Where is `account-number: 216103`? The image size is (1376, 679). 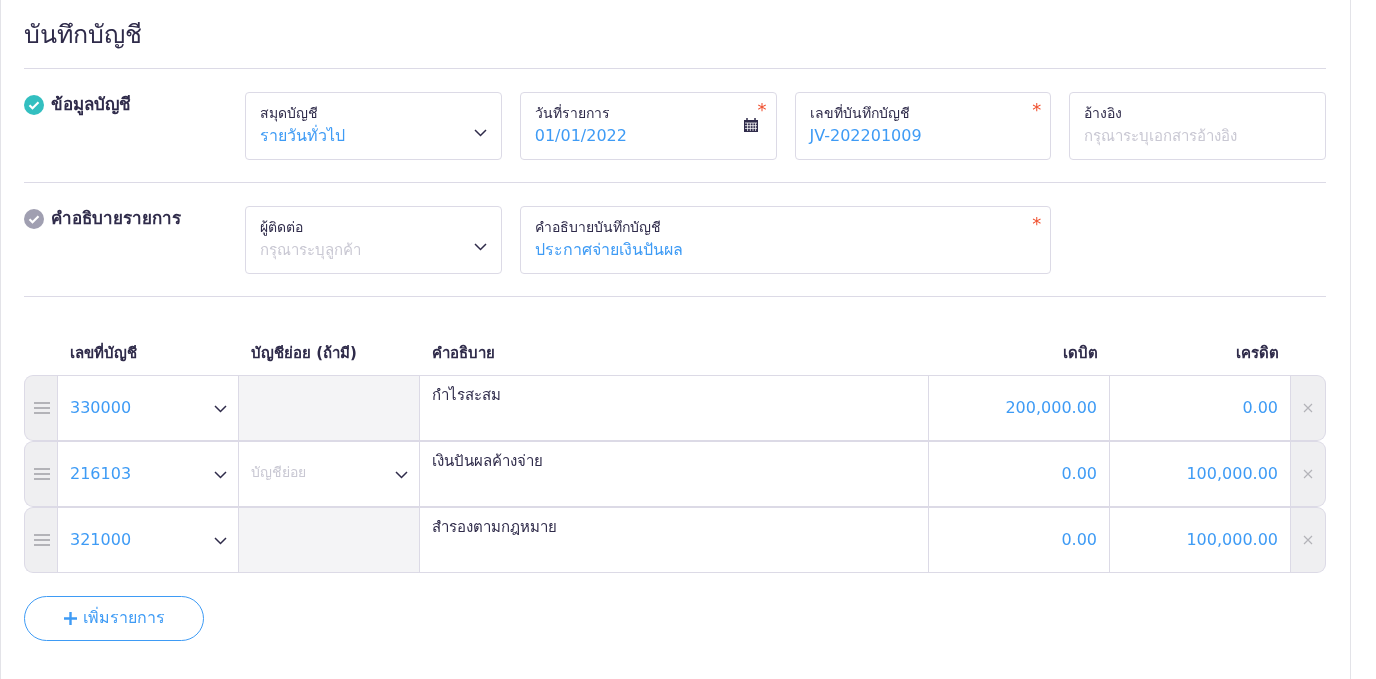 account-number: 216103 is located at coordinates (101, 473).